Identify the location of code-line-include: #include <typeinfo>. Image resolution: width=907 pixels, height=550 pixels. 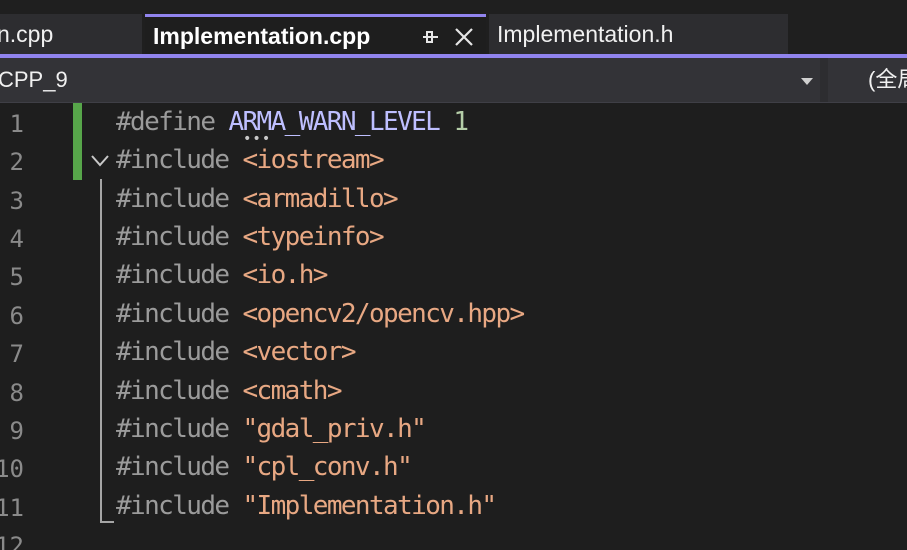
(250, 237).